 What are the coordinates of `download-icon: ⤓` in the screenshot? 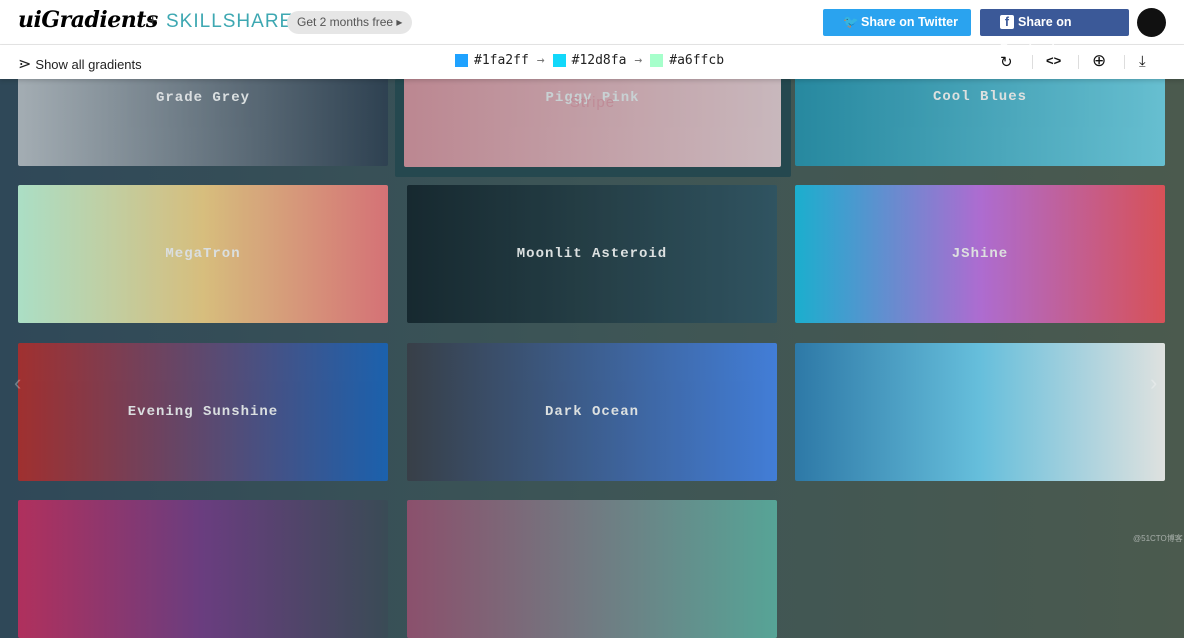 It's located at (1142, 61).